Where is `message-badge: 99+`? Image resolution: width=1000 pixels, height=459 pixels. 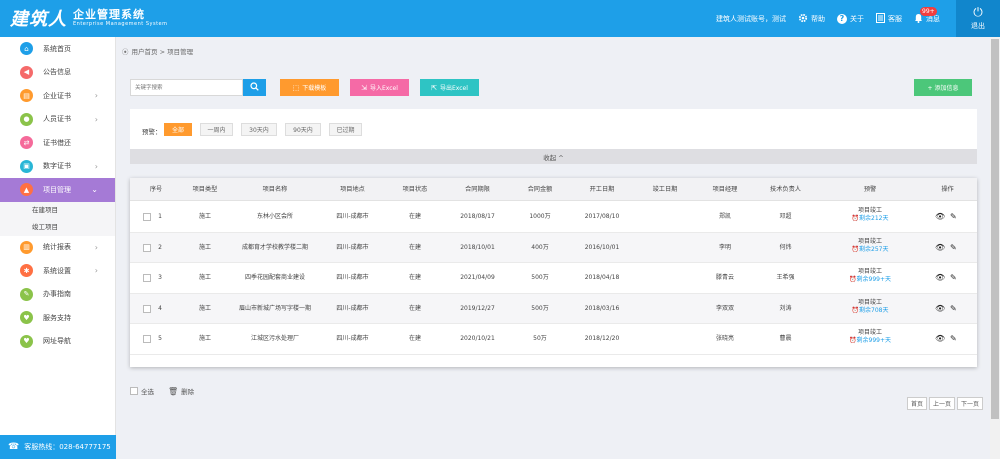 message-badge: 99+ is located at coordinates (928, 11).